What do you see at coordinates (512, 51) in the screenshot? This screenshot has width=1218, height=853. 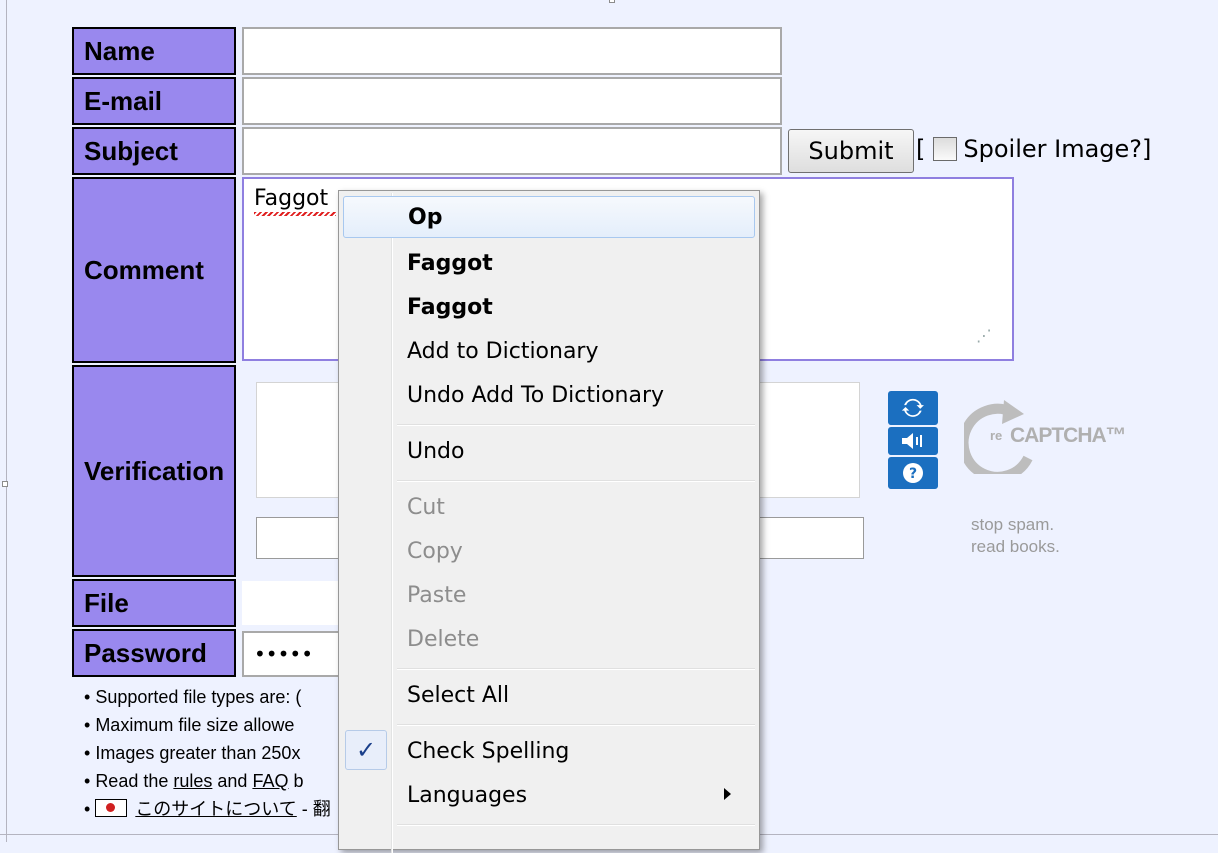 I see `name-input` at bounding box center [512, 51].